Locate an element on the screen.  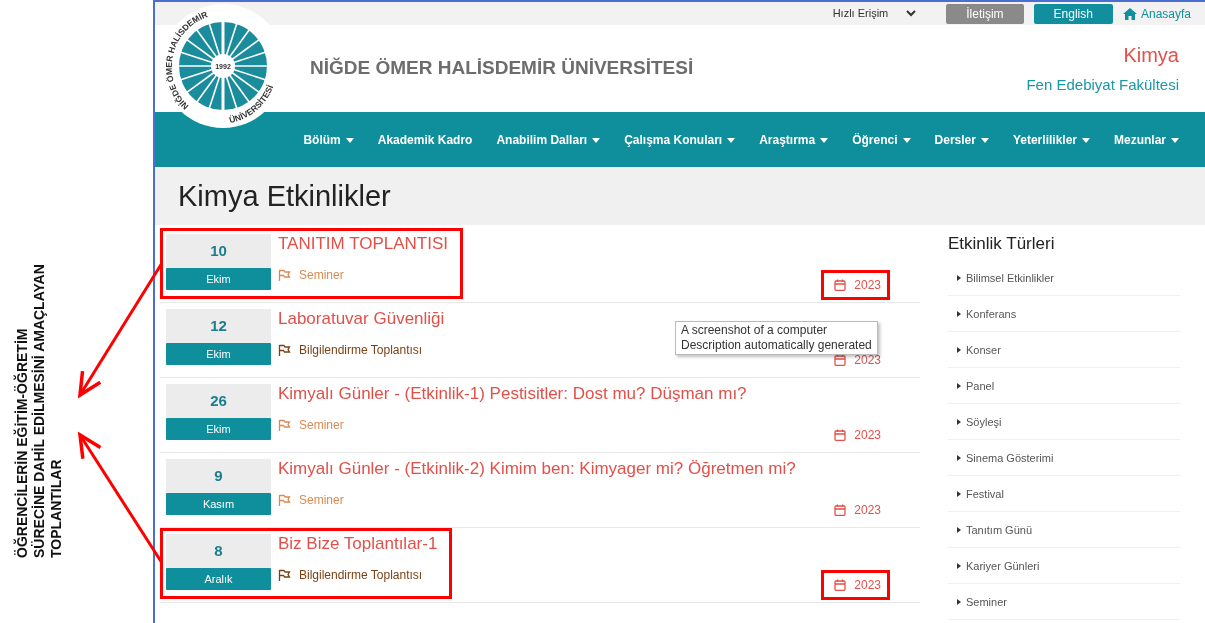
event-title-link: Kimyalı Günler - (Etkinlik-1) Pestisitler: Dost mu? Düşman mı? is located at coordinates (512, 394).